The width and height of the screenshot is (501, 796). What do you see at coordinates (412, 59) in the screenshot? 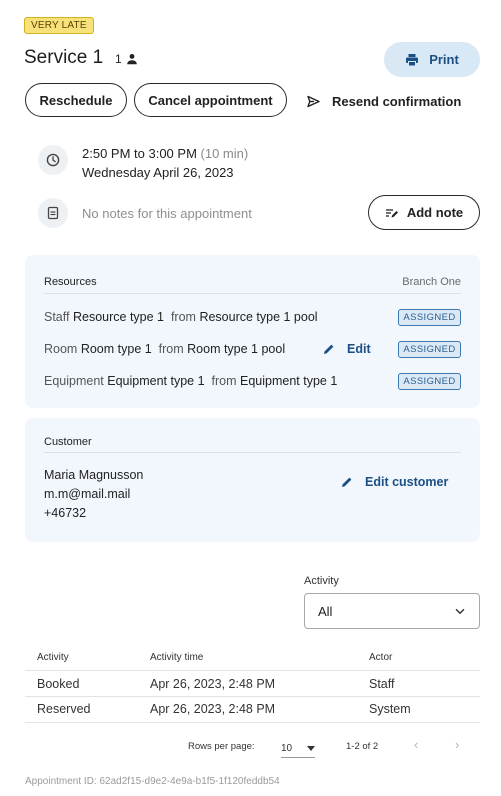
I see `print-icon` at bounding box center [412, 59].